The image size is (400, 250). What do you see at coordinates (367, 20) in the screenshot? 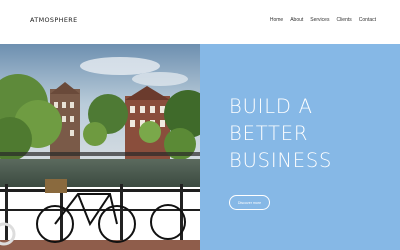
I see `nav-contact: Contact` at bounding box center [367, 20].